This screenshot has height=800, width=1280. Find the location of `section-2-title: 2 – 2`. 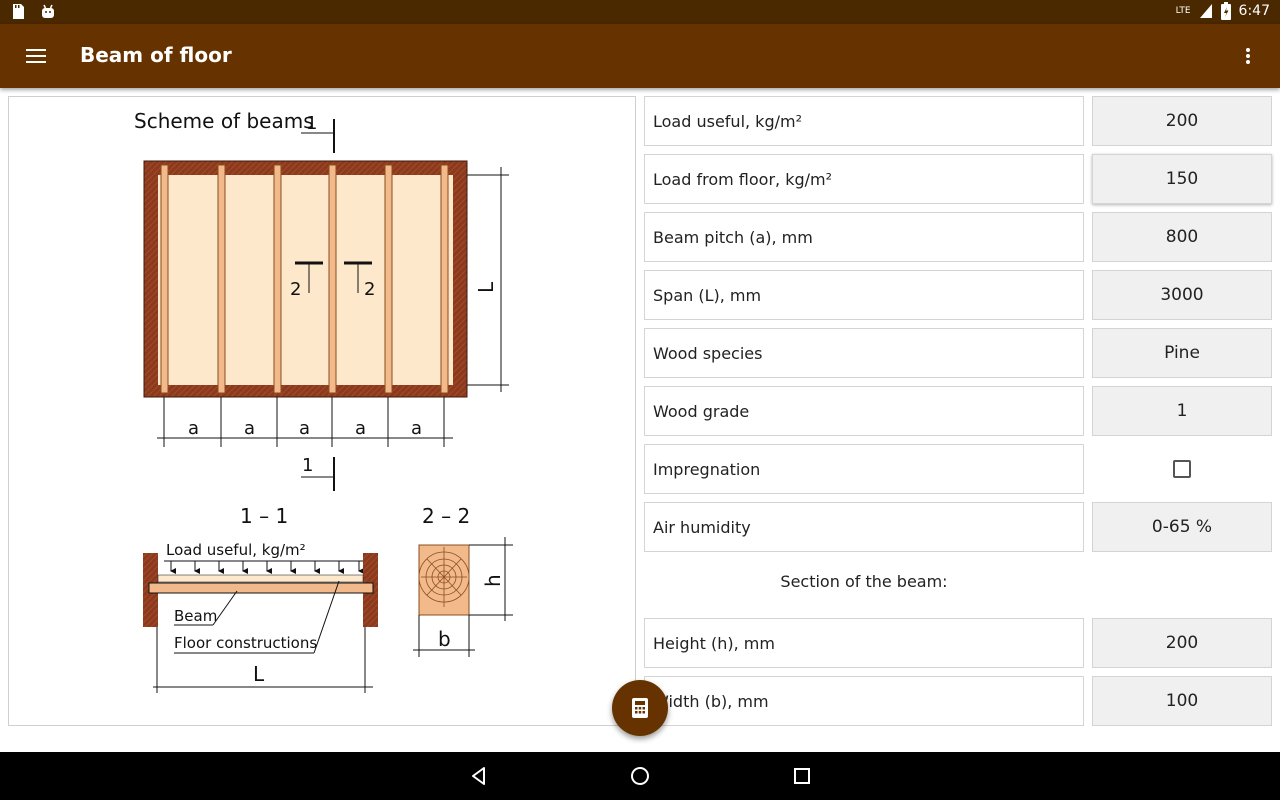

section-2-title: 2 – 2 is located at coordinates (446, 516).